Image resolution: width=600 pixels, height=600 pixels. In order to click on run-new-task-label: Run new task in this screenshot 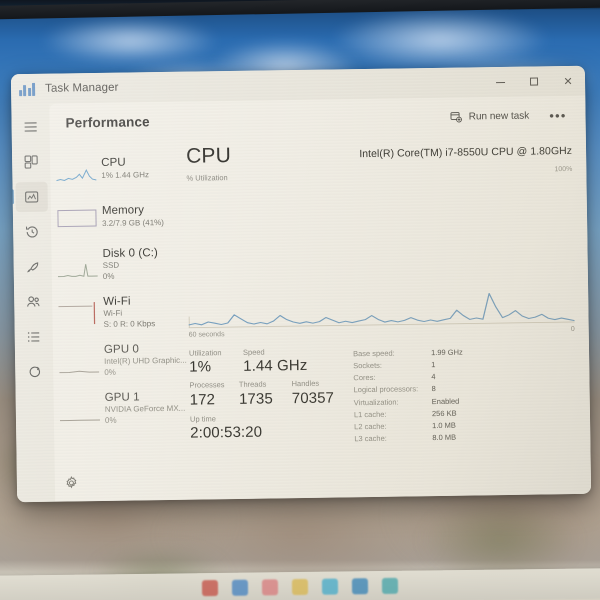, I will do `click(499, 116)`.